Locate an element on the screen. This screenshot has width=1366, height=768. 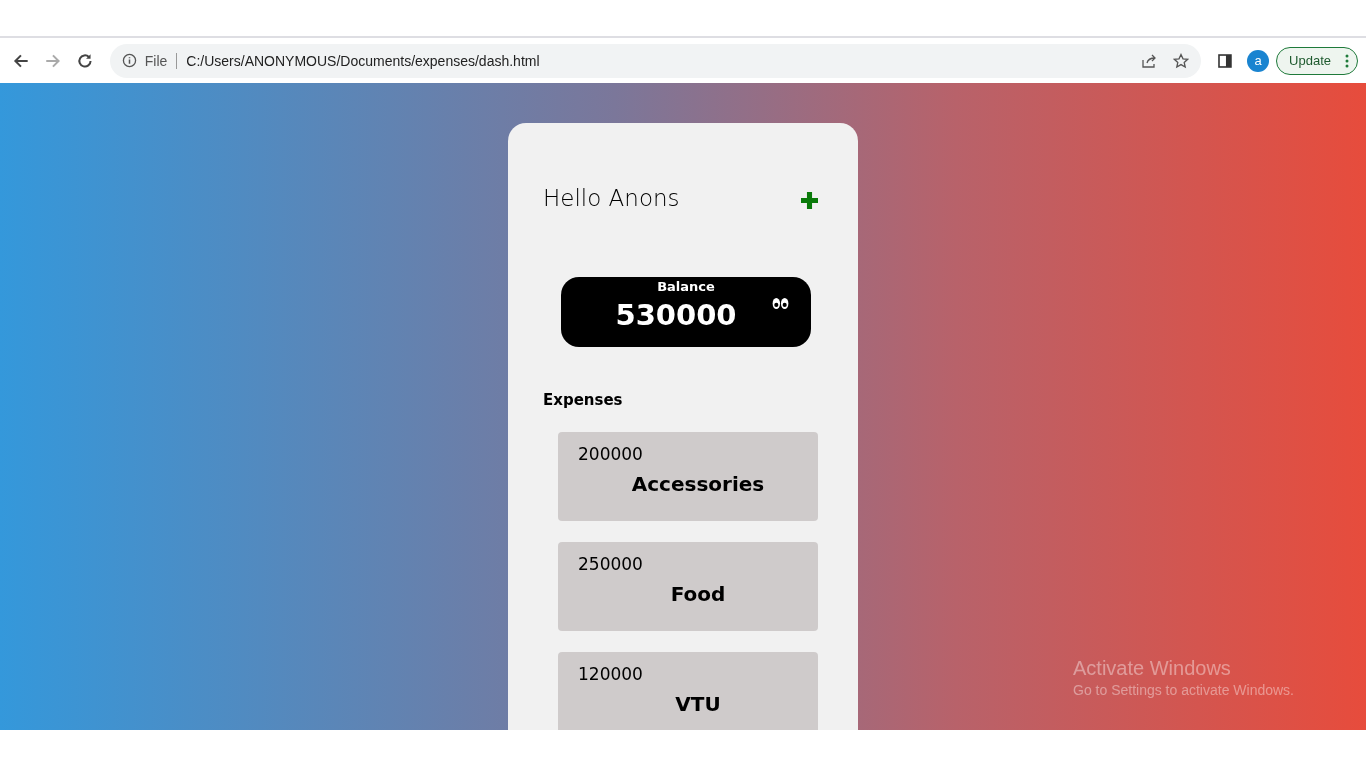
activation-title: Activate Windows is located at coordinates (1152, 668).